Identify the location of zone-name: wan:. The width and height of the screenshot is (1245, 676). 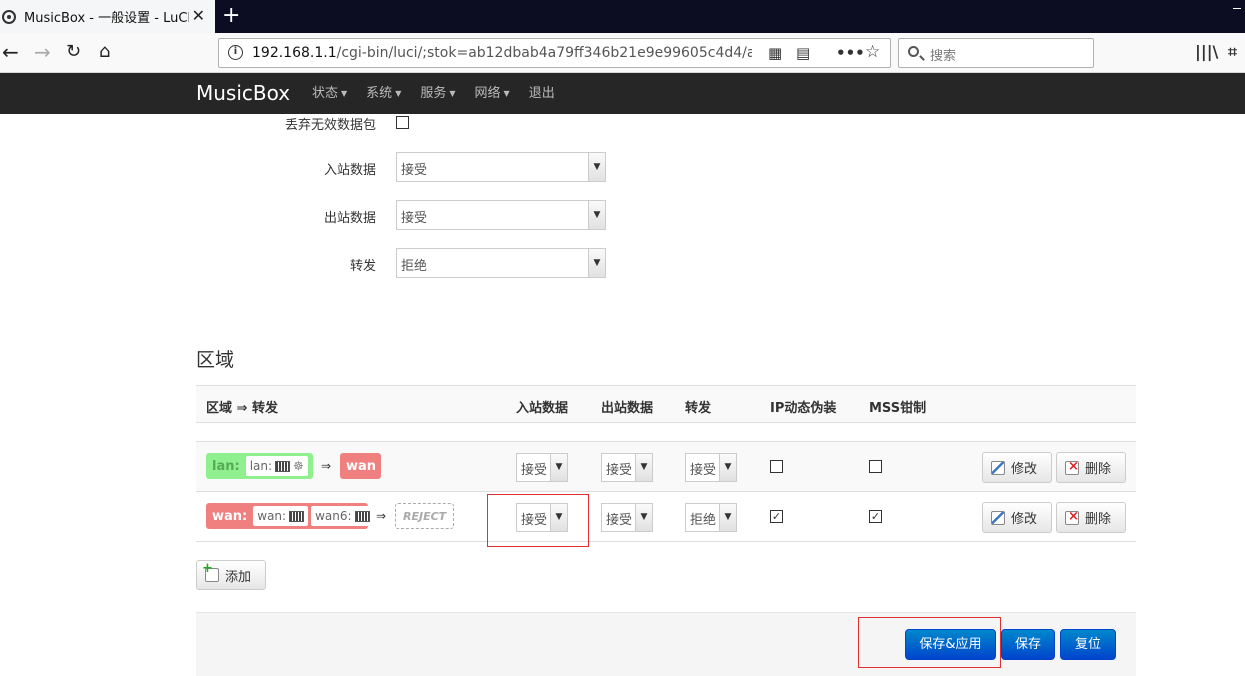
(230, 516).